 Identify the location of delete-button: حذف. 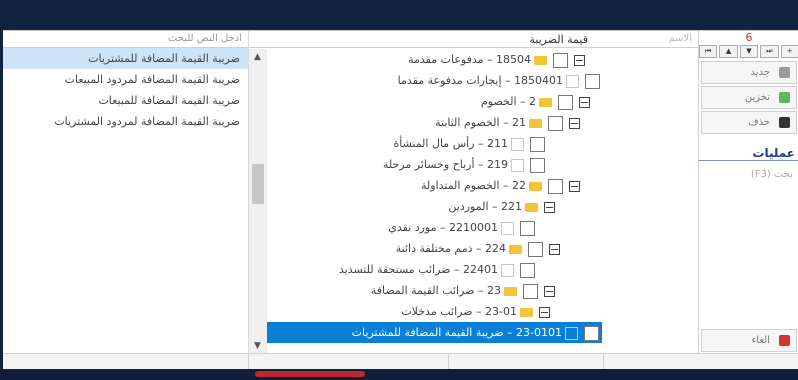
(749, 122).